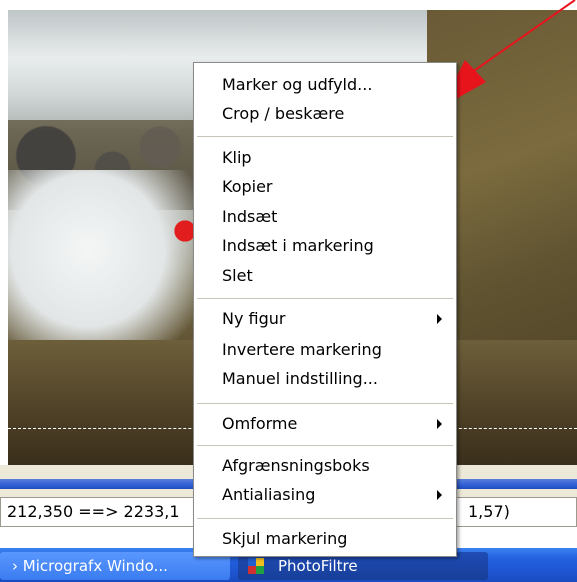  I want to click on menu-item-ny-figur: Ny figur, so click(253, 319).